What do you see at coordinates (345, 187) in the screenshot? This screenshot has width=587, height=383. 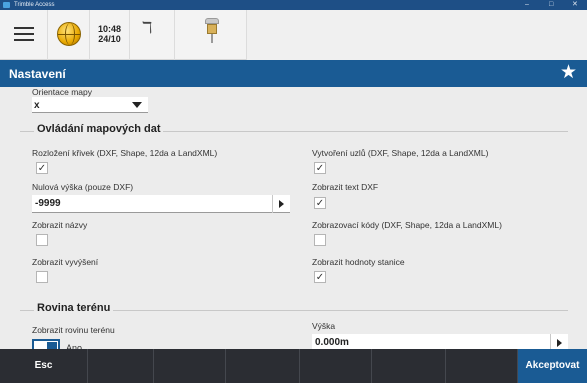 I see `show-dxf-text-label: Zobrazit text DXF` at bounding box center [345, 187].